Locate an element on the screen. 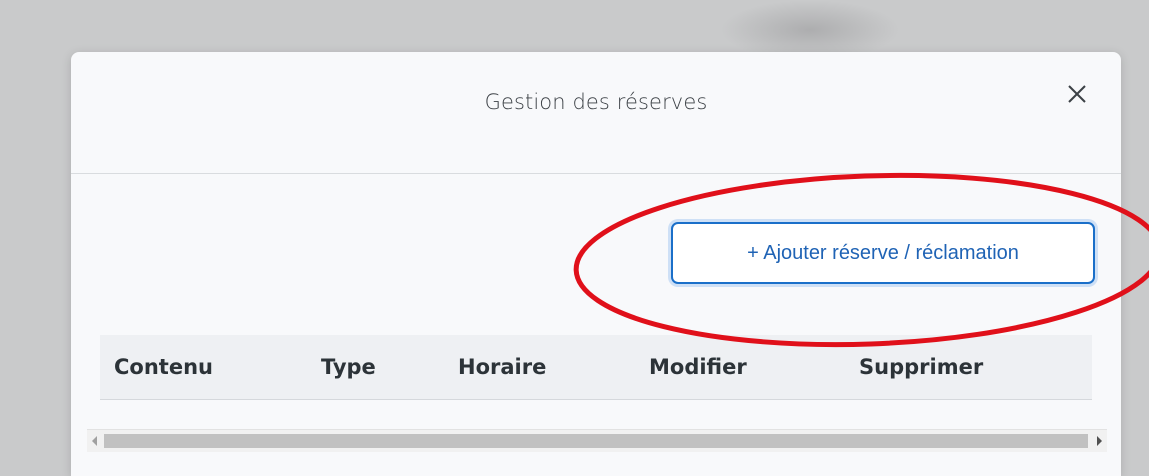 Image resolution: width=1149 pixels, height=476 pixels. close-button is located at coordinates (1077, 94).